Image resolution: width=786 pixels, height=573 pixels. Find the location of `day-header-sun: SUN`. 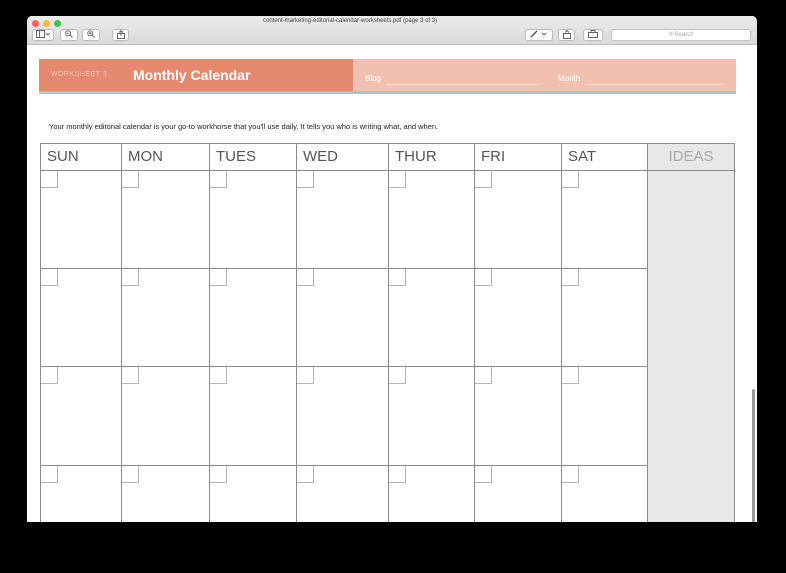

day-header-sun: SUN is located at coordinates (81, 157).